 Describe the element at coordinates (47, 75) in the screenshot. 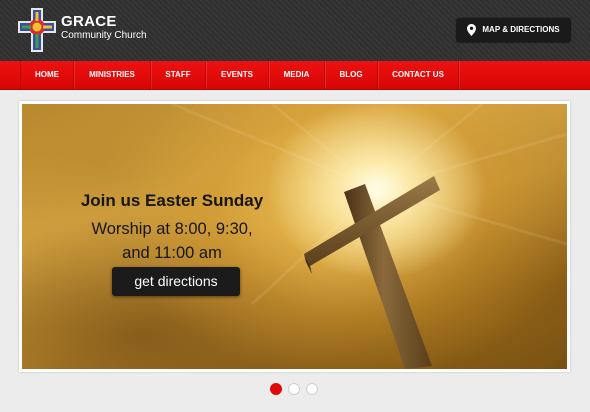

I see `nav-item-home: HOME` at that location.